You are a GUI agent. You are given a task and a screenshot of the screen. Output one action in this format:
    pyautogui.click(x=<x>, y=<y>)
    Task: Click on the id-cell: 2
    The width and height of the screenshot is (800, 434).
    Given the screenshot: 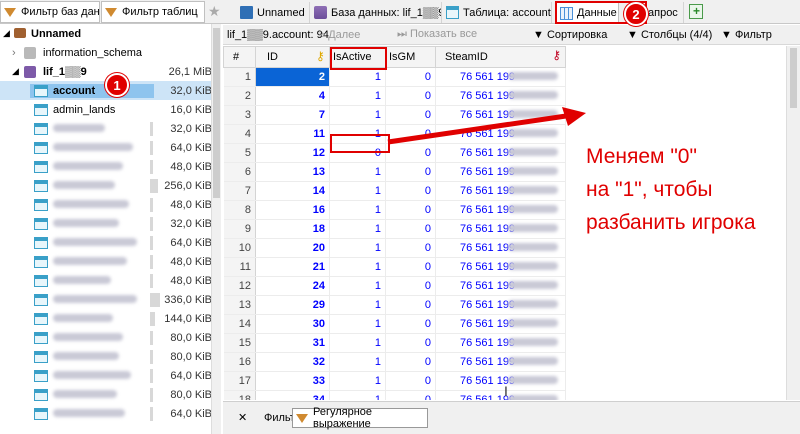 What is the action you would take?
    pyautogui.click(x=292, y=77)
    